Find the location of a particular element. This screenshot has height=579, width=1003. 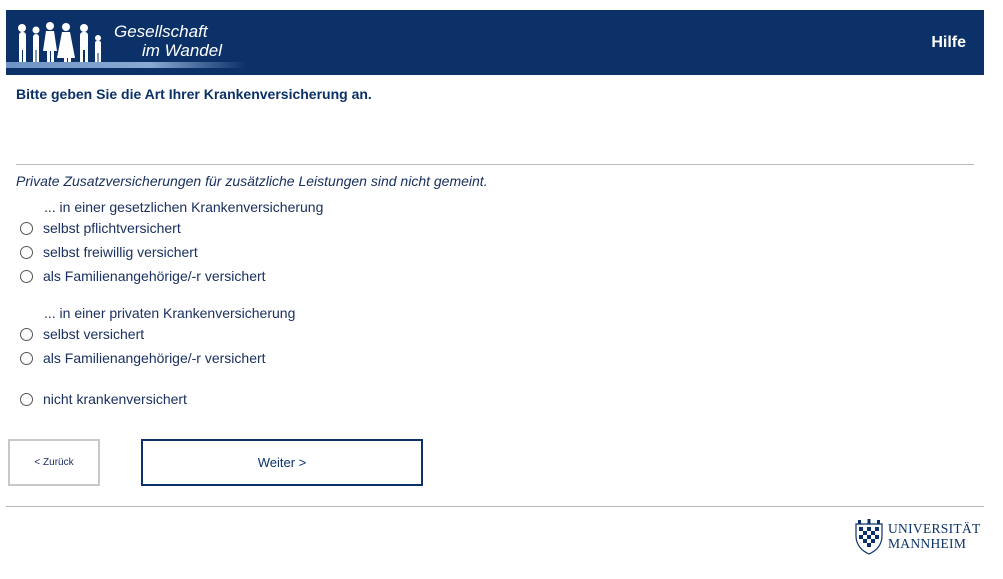

option-label: selbst pflichtversichert is located at coordinates (112, 228).